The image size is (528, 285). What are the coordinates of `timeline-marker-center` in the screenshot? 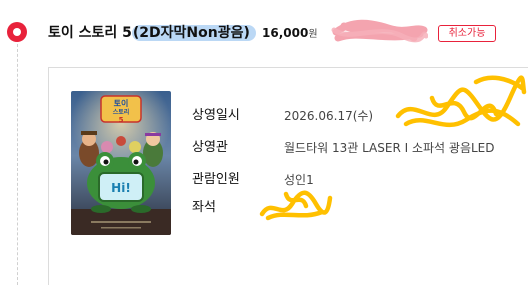 It's located at (17, 32).